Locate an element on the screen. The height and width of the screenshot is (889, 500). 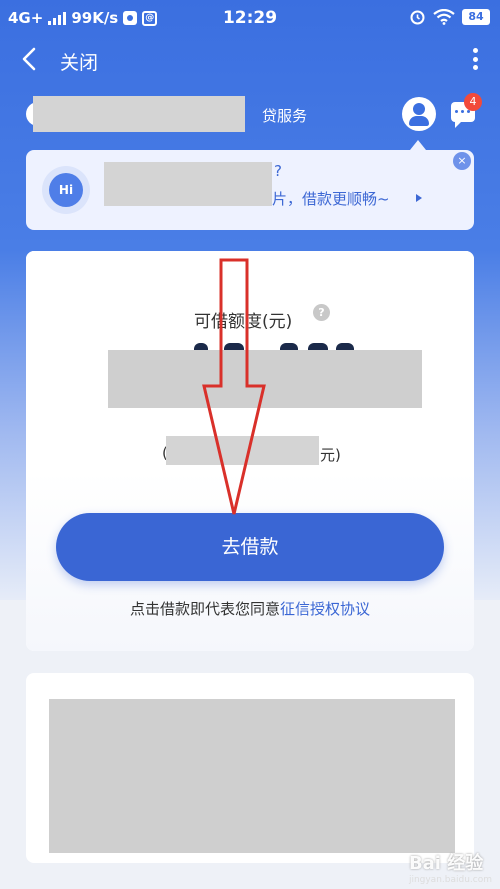
assistant-hi-icon: Hi is located at coordinates (66, 190).